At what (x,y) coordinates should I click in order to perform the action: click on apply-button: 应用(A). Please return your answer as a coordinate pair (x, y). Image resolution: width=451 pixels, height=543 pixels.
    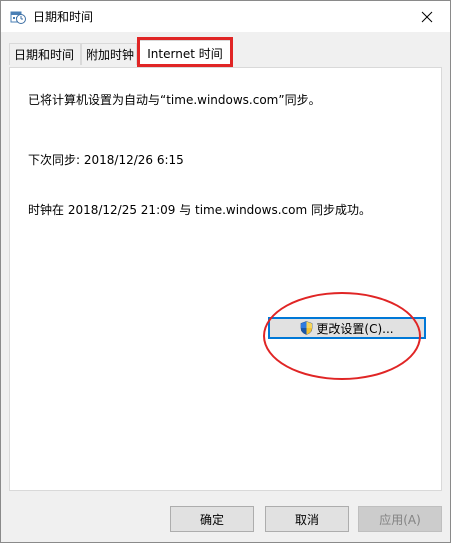
    Looking at the image, I should click on (400, 519).